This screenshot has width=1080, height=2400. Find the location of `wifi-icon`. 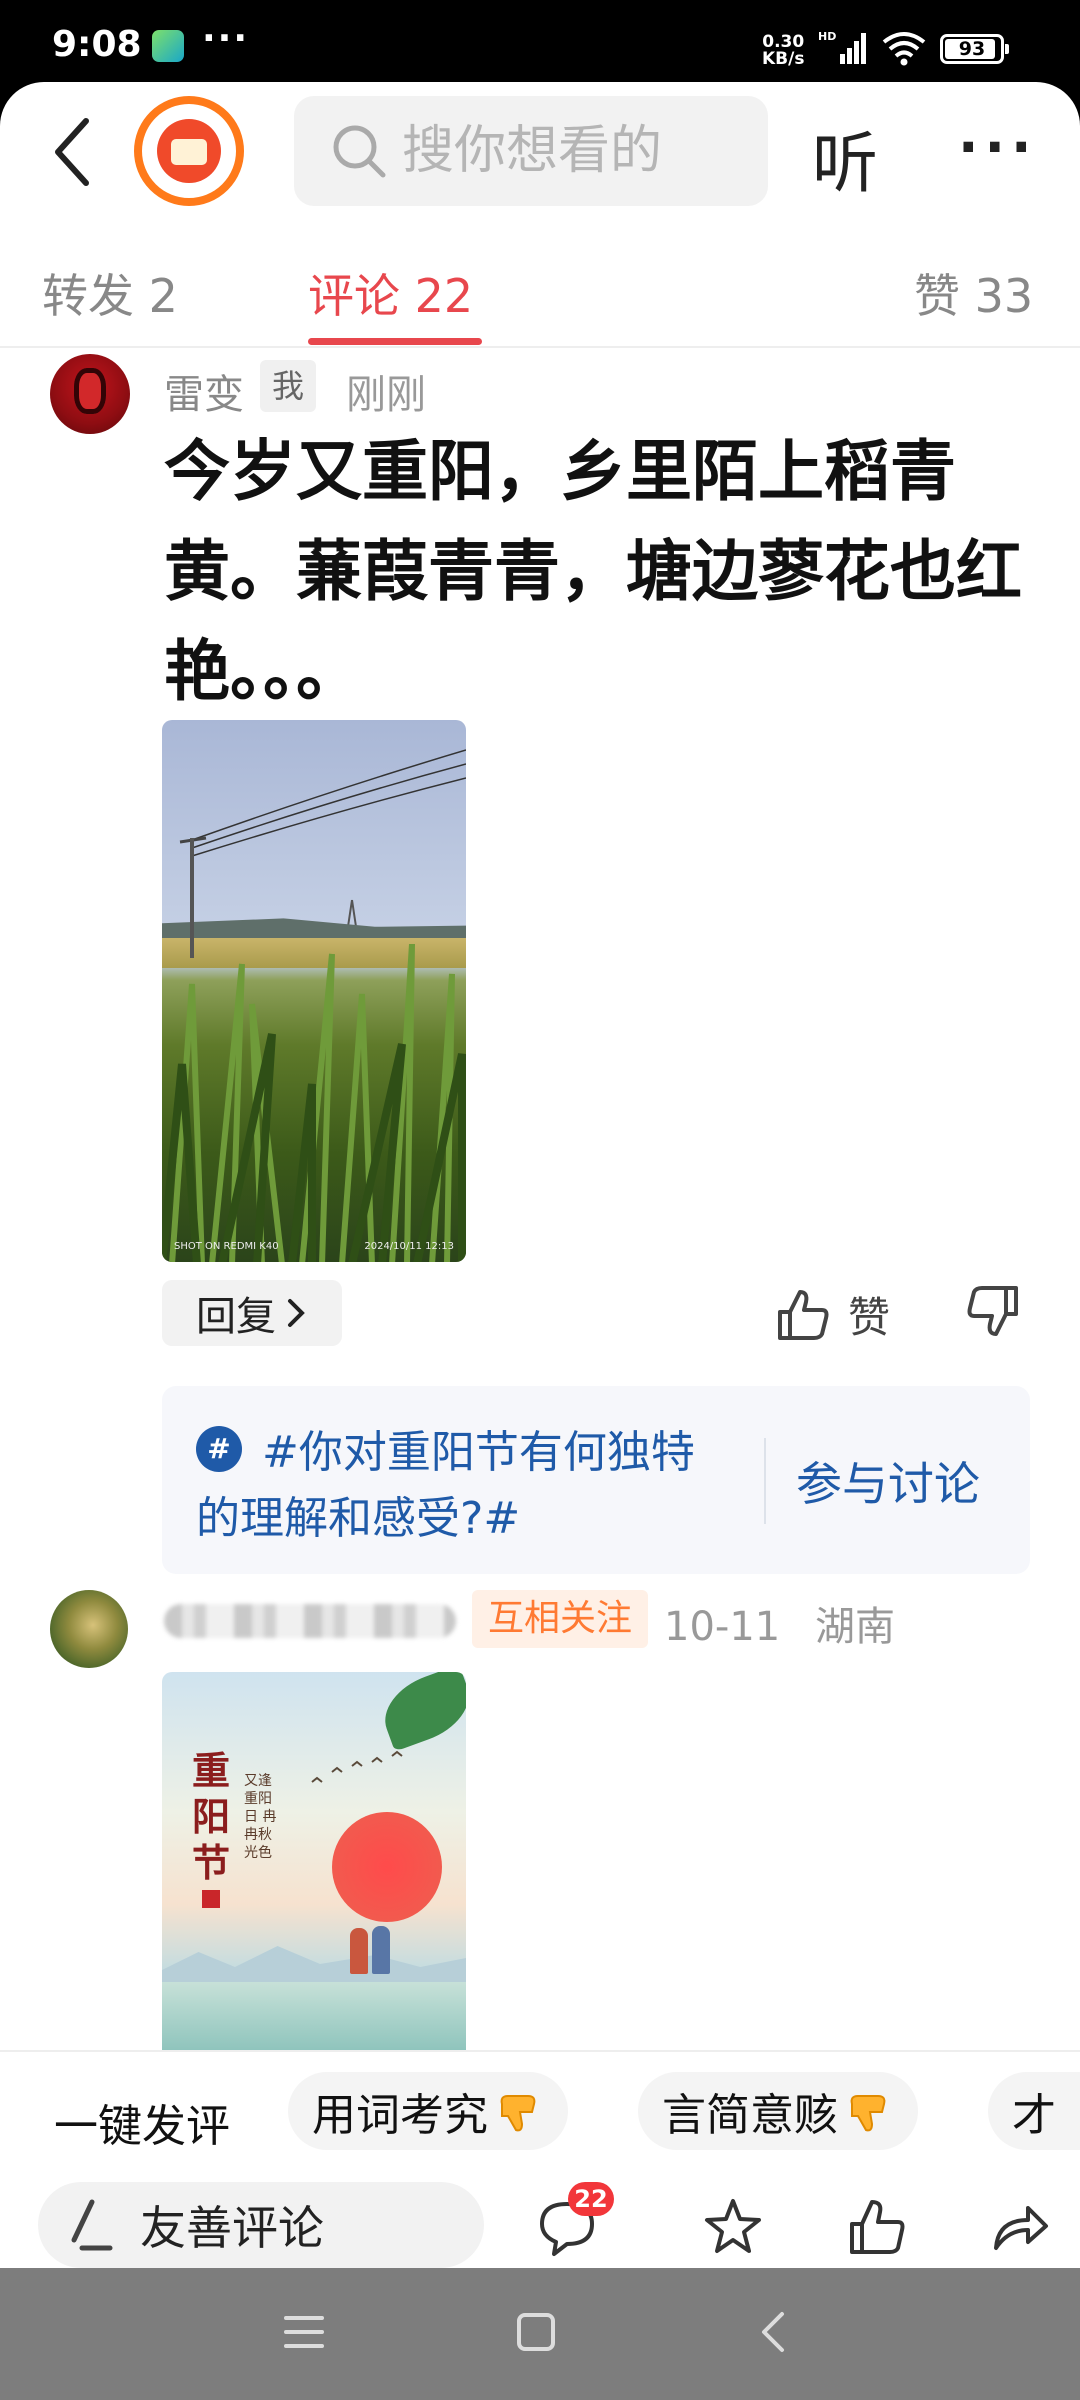

wifi-icon is located at coordinates (904, 49).